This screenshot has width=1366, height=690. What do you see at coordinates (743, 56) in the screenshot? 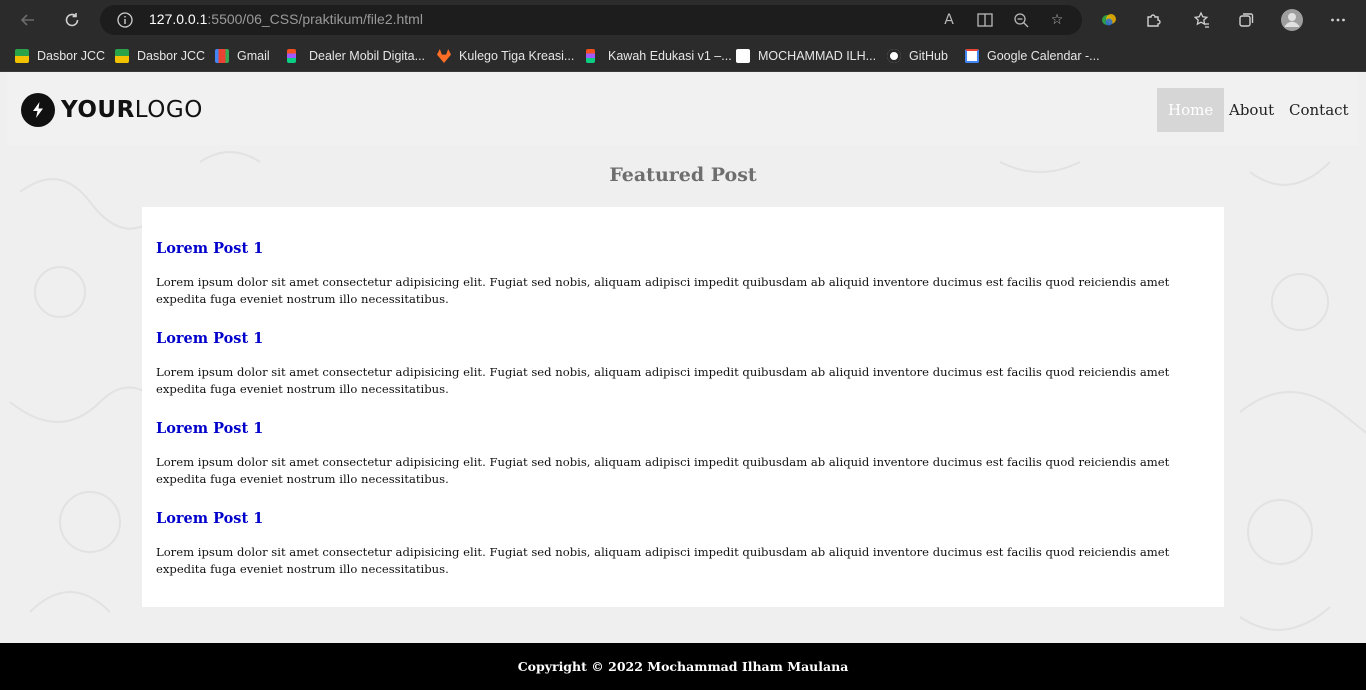
I see `doc-icon` at bounding box center [743, 56].